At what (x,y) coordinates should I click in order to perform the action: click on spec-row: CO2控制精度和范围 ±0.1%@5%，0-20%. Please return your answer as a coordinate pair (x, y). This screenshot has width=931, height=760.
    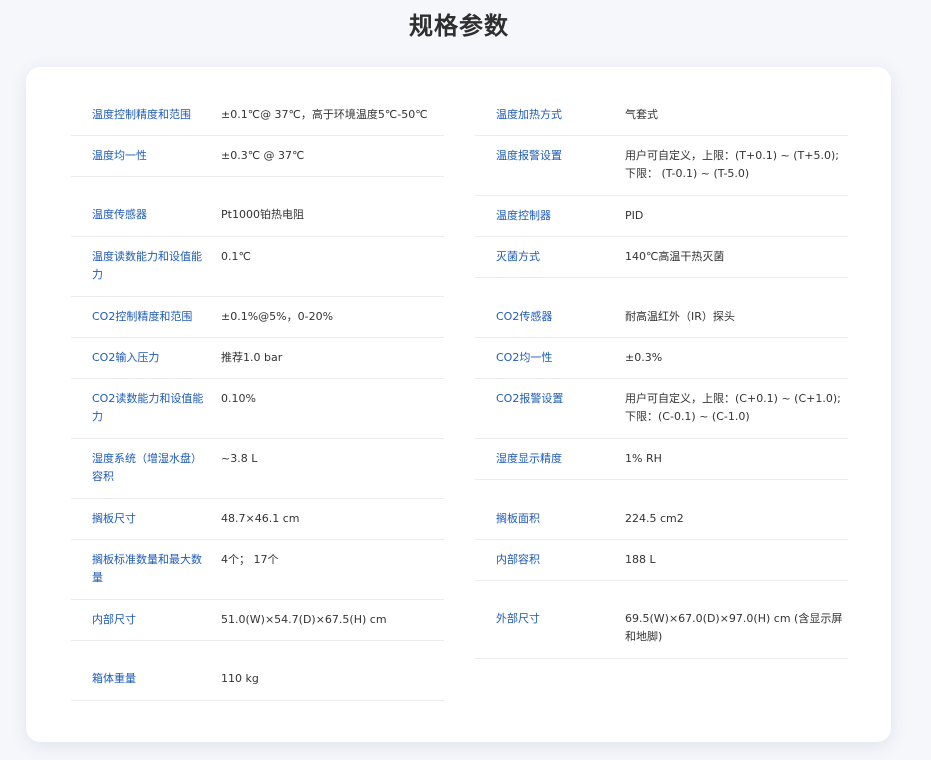
    Looking at the image, I should click on (257, 317).